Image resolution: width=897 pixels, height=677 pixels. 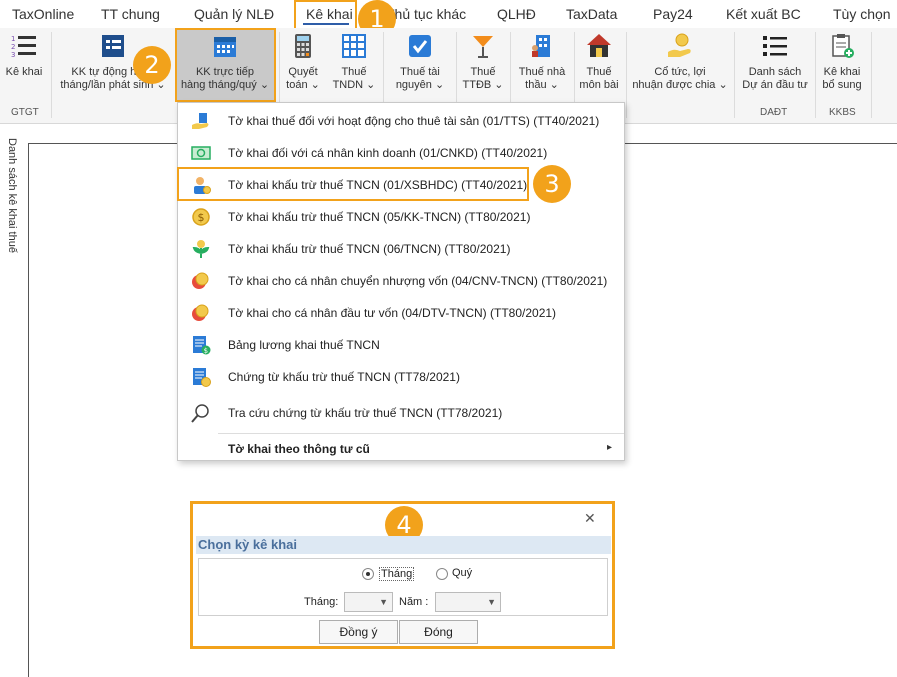 I want to click on ribbon-thue-nha-thau-button: Thuế nhà thầu ⌄, so click(x=542, y=62).